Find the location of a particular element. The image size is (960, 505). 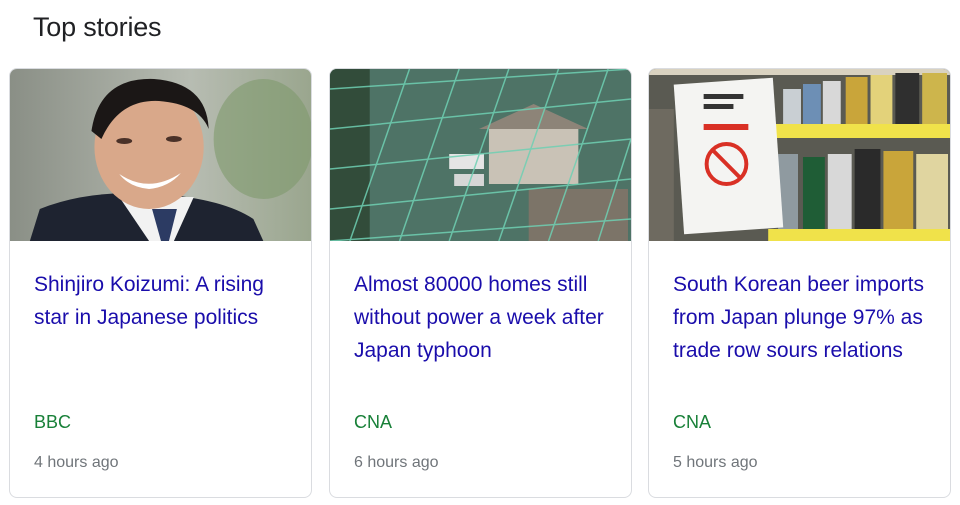

story-timestamp: 5 hours ago is located at coordinates (715, 462).